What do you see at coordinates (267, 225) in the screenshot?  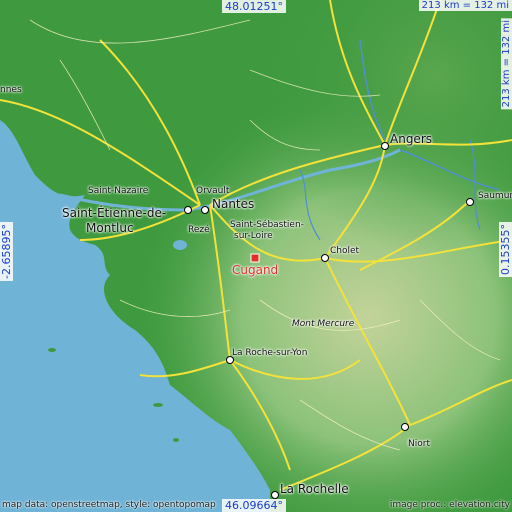 I see `place-saint-sebastien-line1: Saint-Sébastien-` at bounding box center [267, 225].